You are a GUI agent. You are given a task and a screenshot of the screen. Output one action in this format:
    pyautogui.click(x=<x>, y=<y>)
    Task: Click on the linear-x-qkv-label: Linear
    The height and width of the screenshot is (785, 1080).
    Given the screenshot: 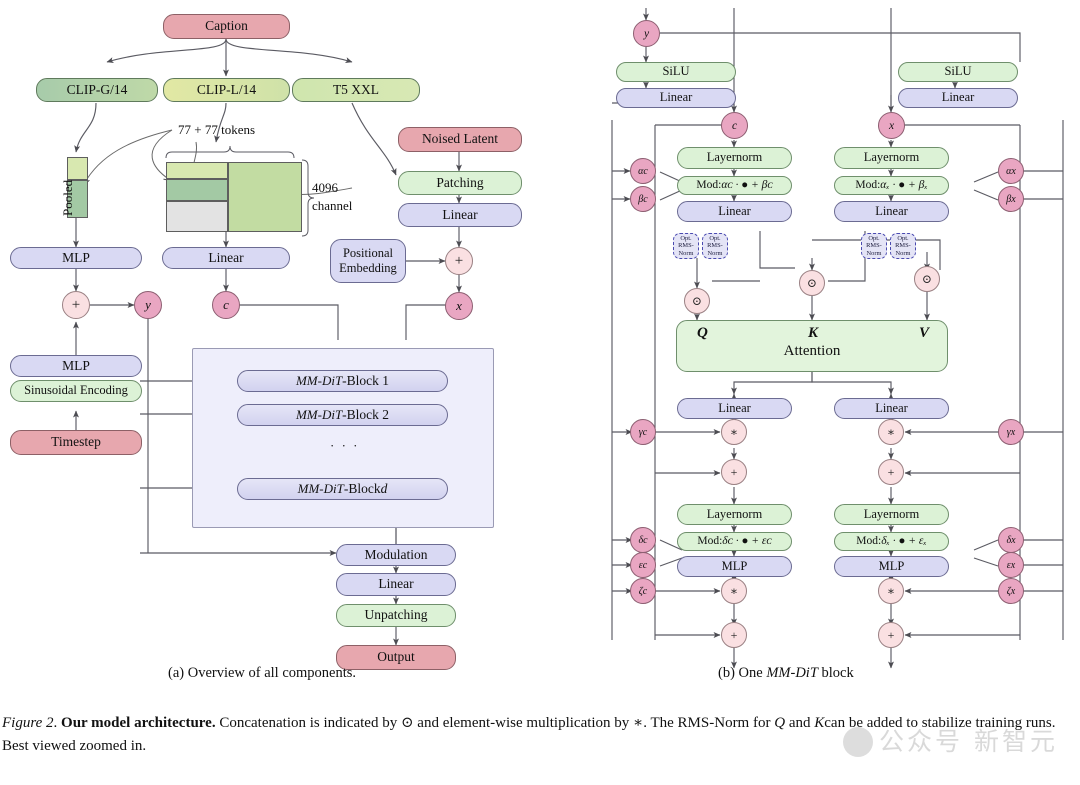 What is the action you would take?
    pyautogui.click(x=891, y=210)
    